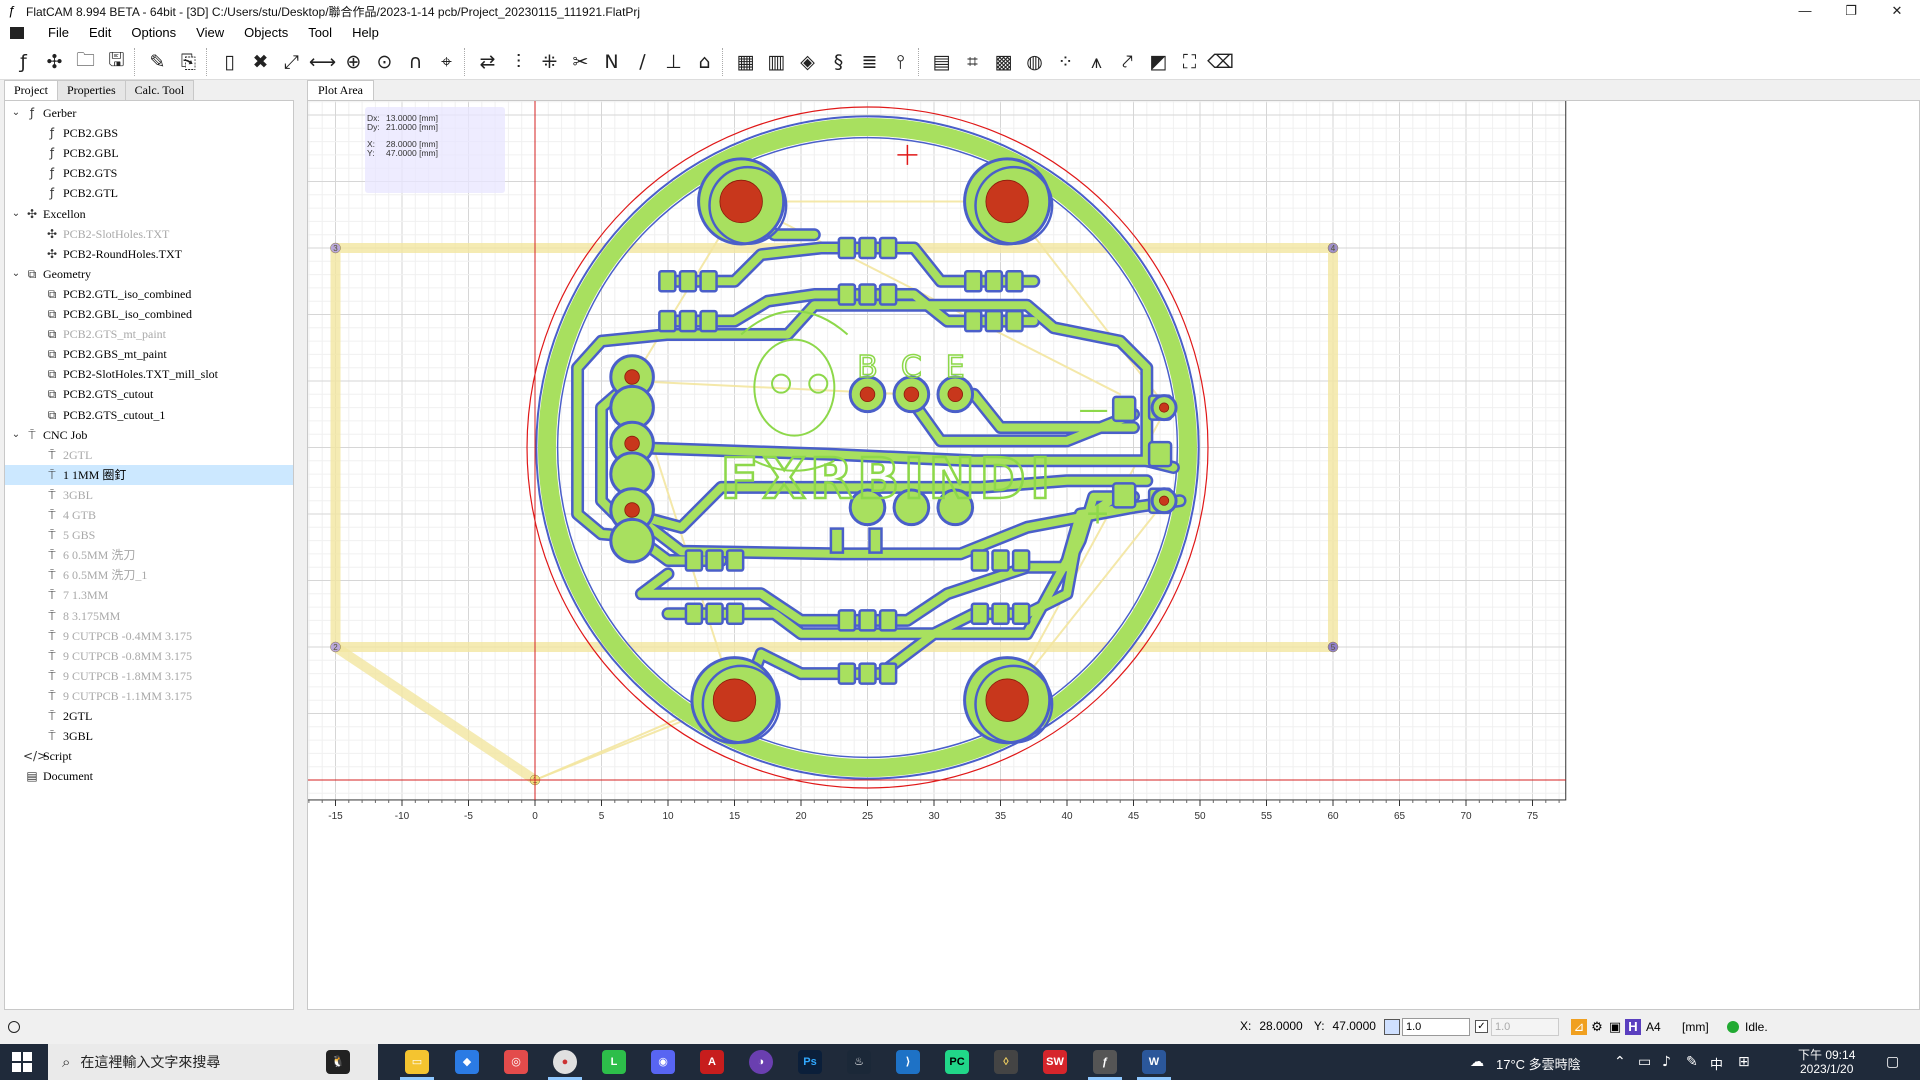 This screenshot has height=1080, width=1920. Describe the element at coordinates (1154, 1062) in the screenshot. I see `word-icon: W` at that location.